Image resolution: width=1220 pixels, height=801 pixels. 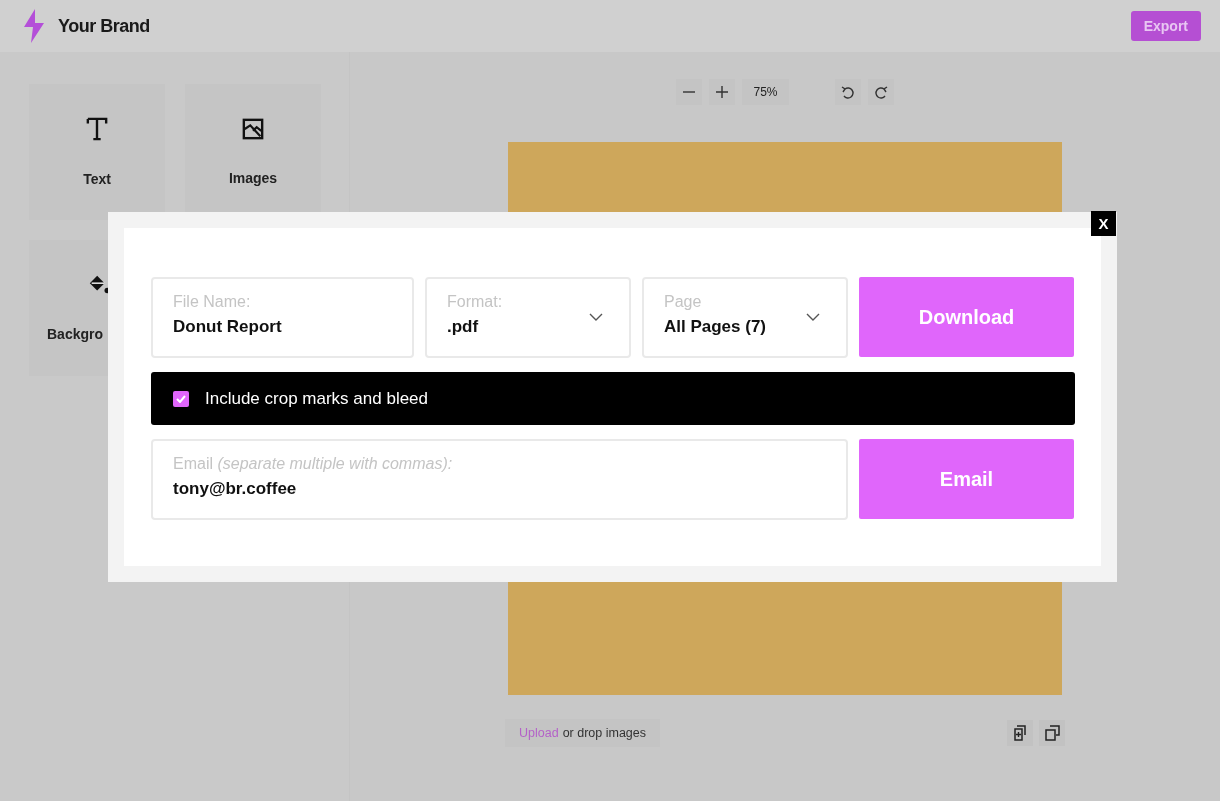 I want to click on duplicate-icon, so click(x=1052, y=733).